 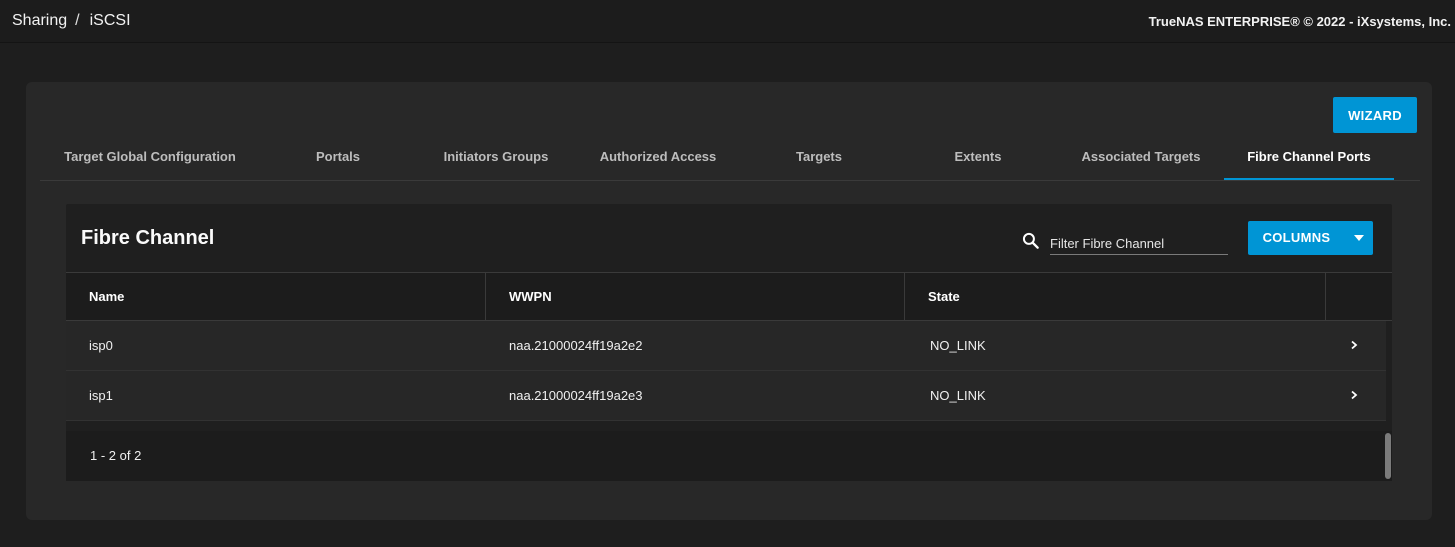 I want to click on tab-target-global-configuration: Target Global Configuration, so click(x=150, y=158).